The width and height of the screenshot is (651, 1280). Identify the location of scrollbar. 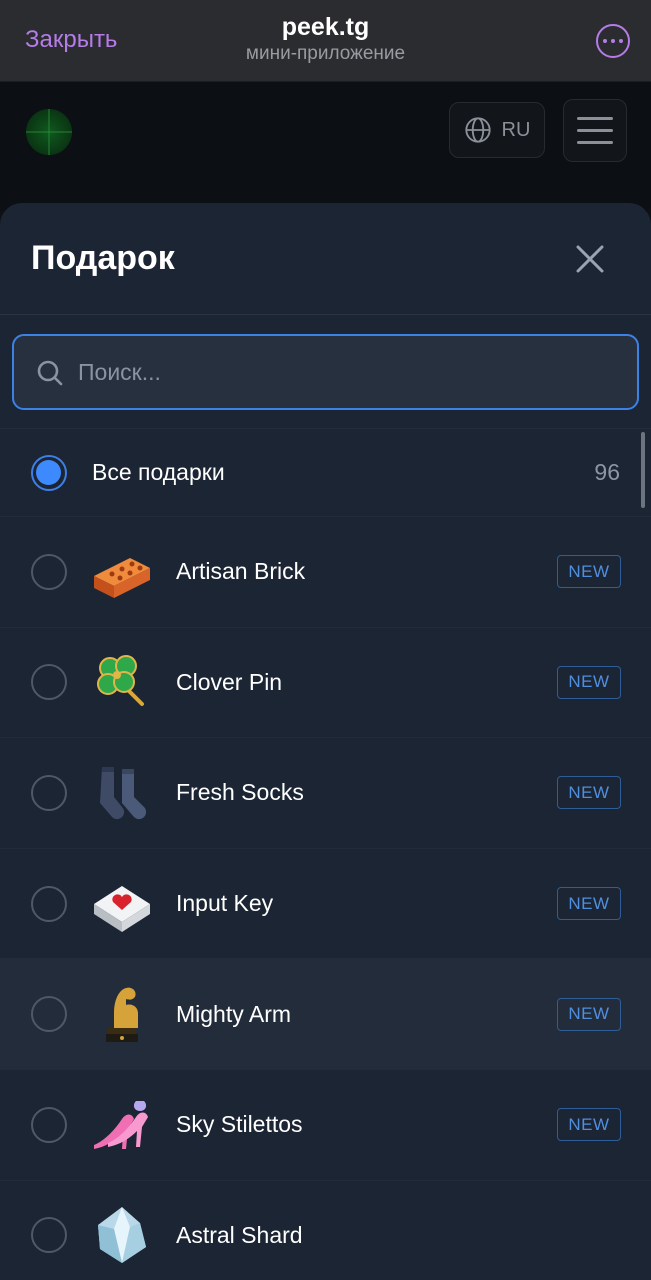
(643, 470).